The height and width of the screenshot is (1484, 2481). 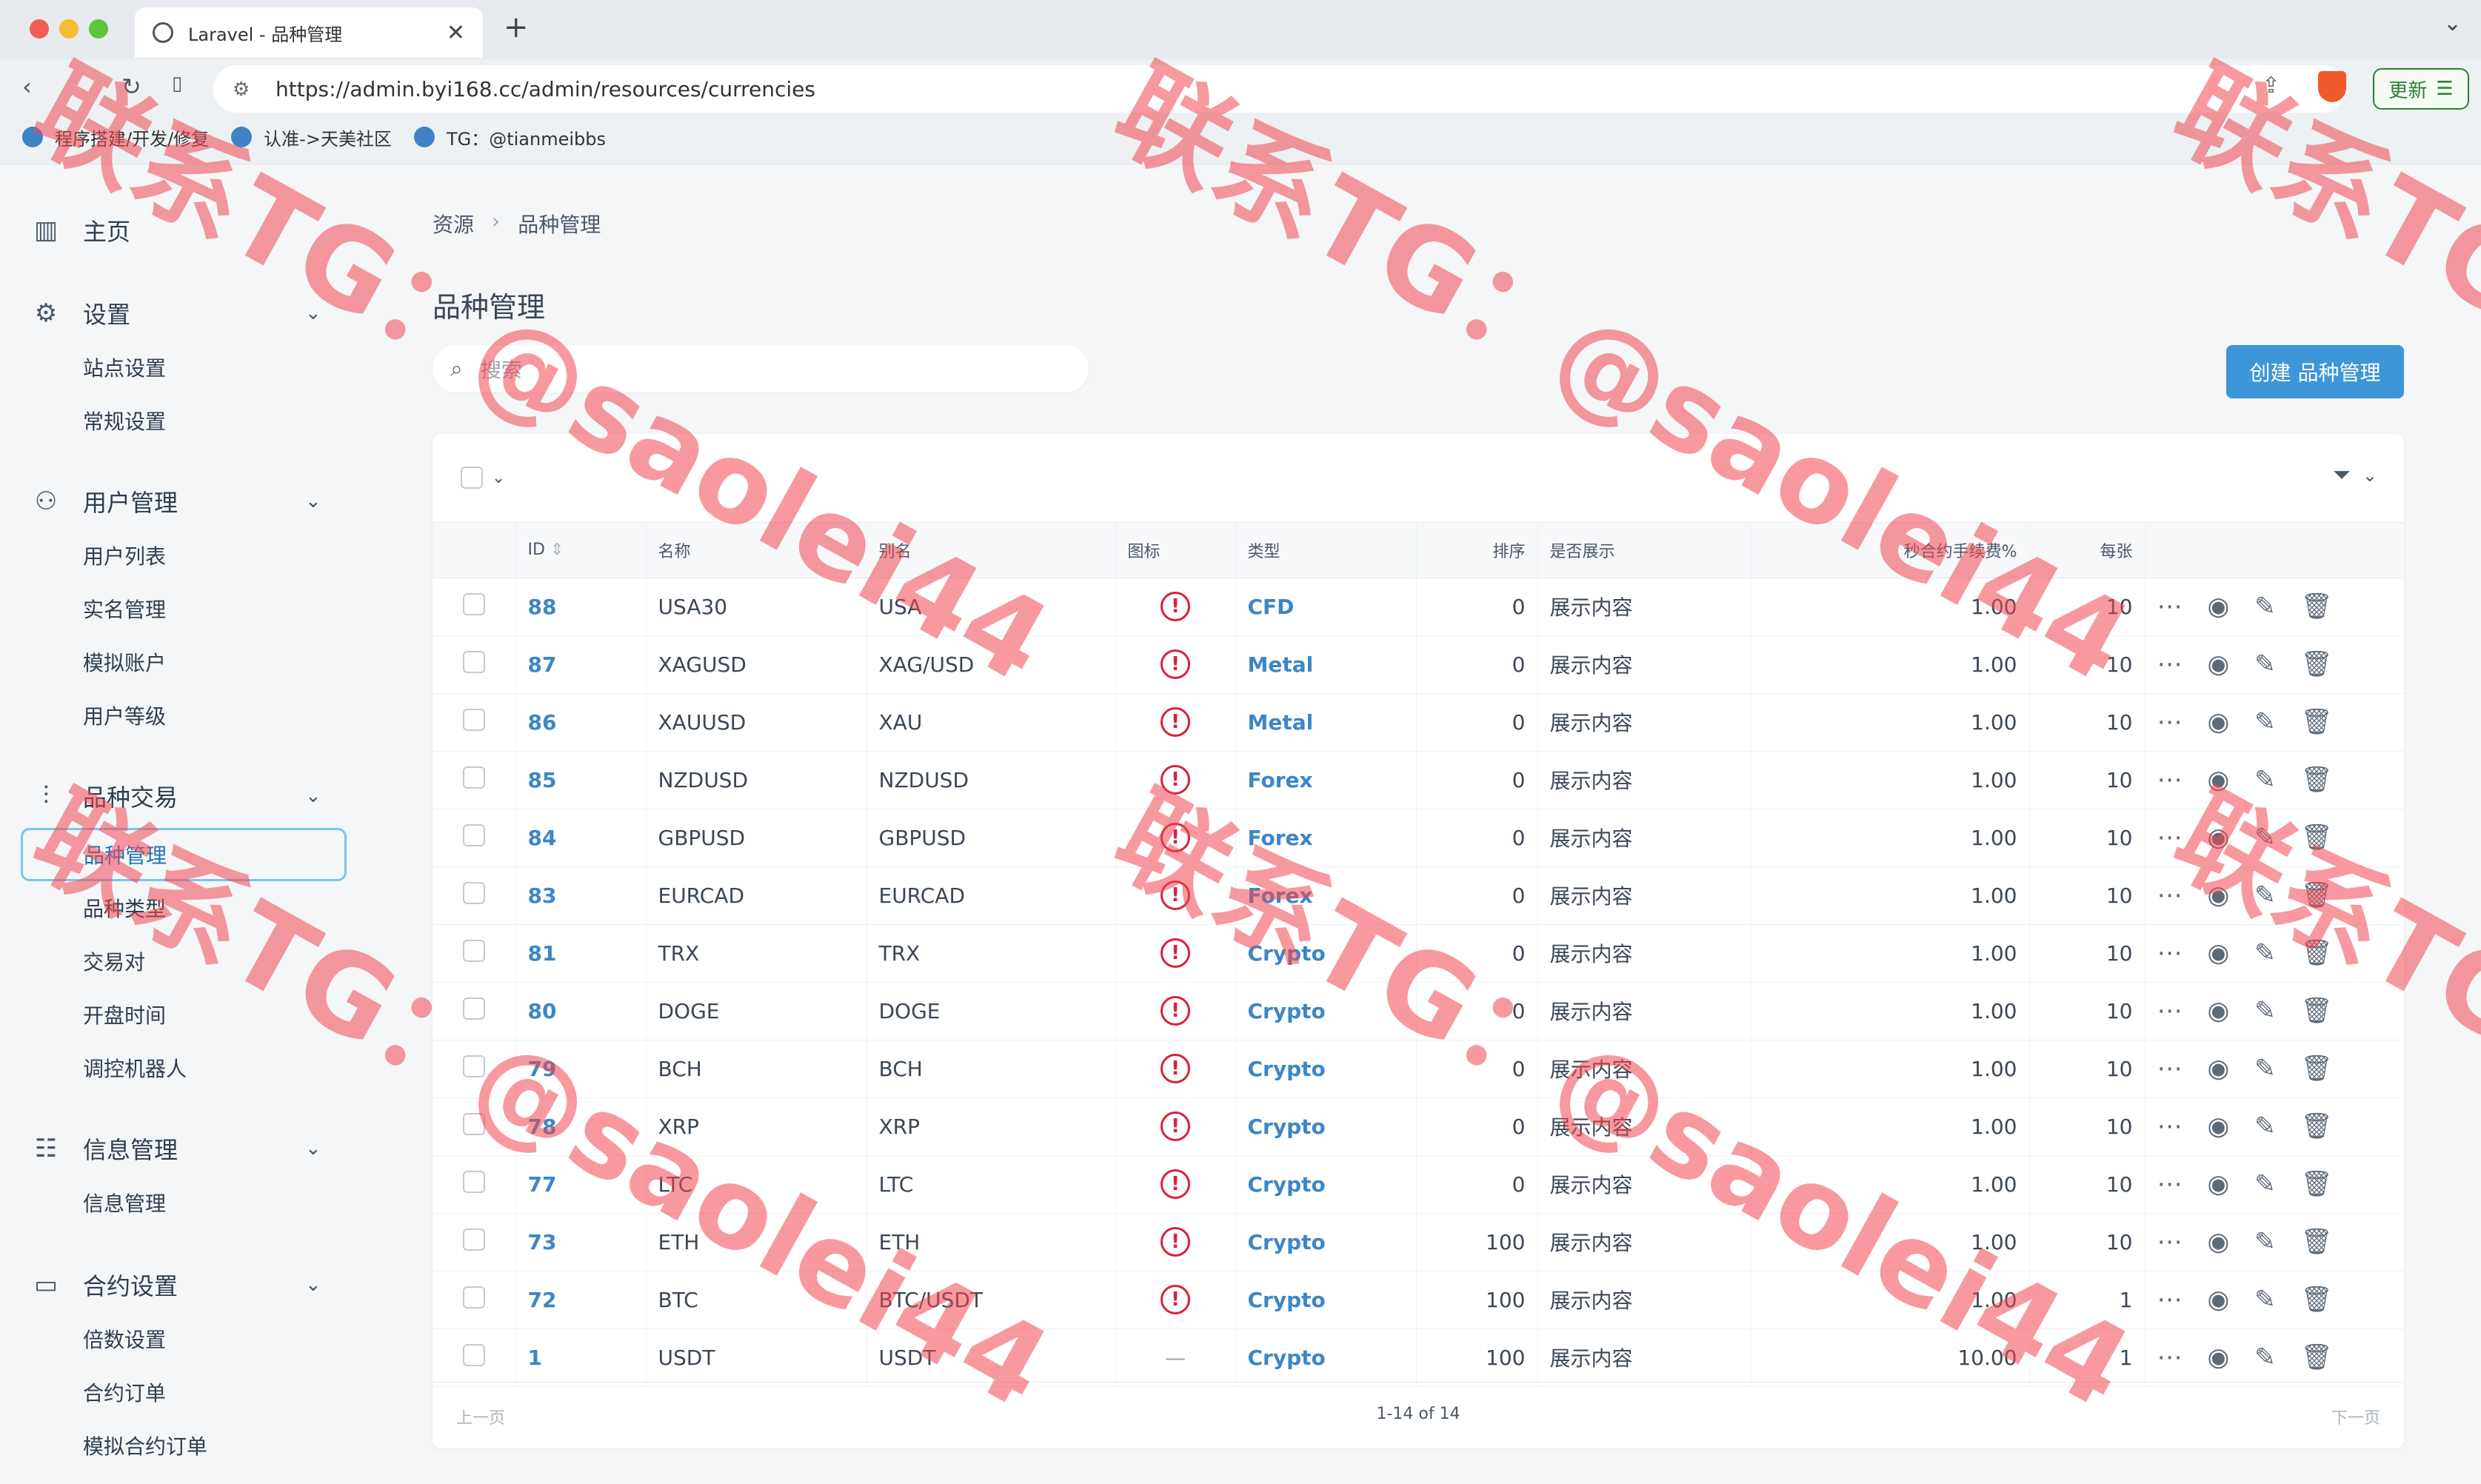 I want to click on brave-shield-icon, so click(x=2332, y=86).